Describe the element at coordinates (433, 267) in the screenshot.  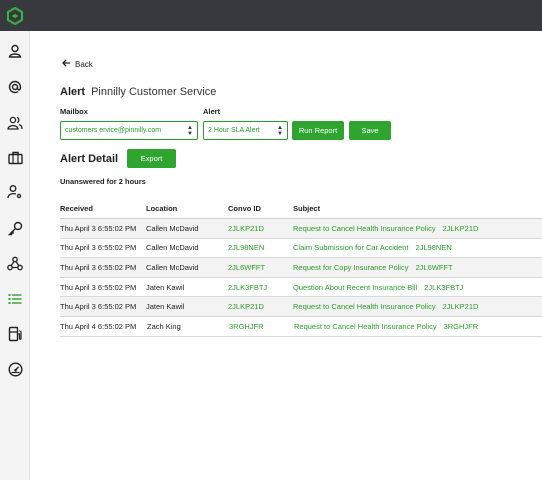
I see `subject-id: 2JL6WFFT` at that location.